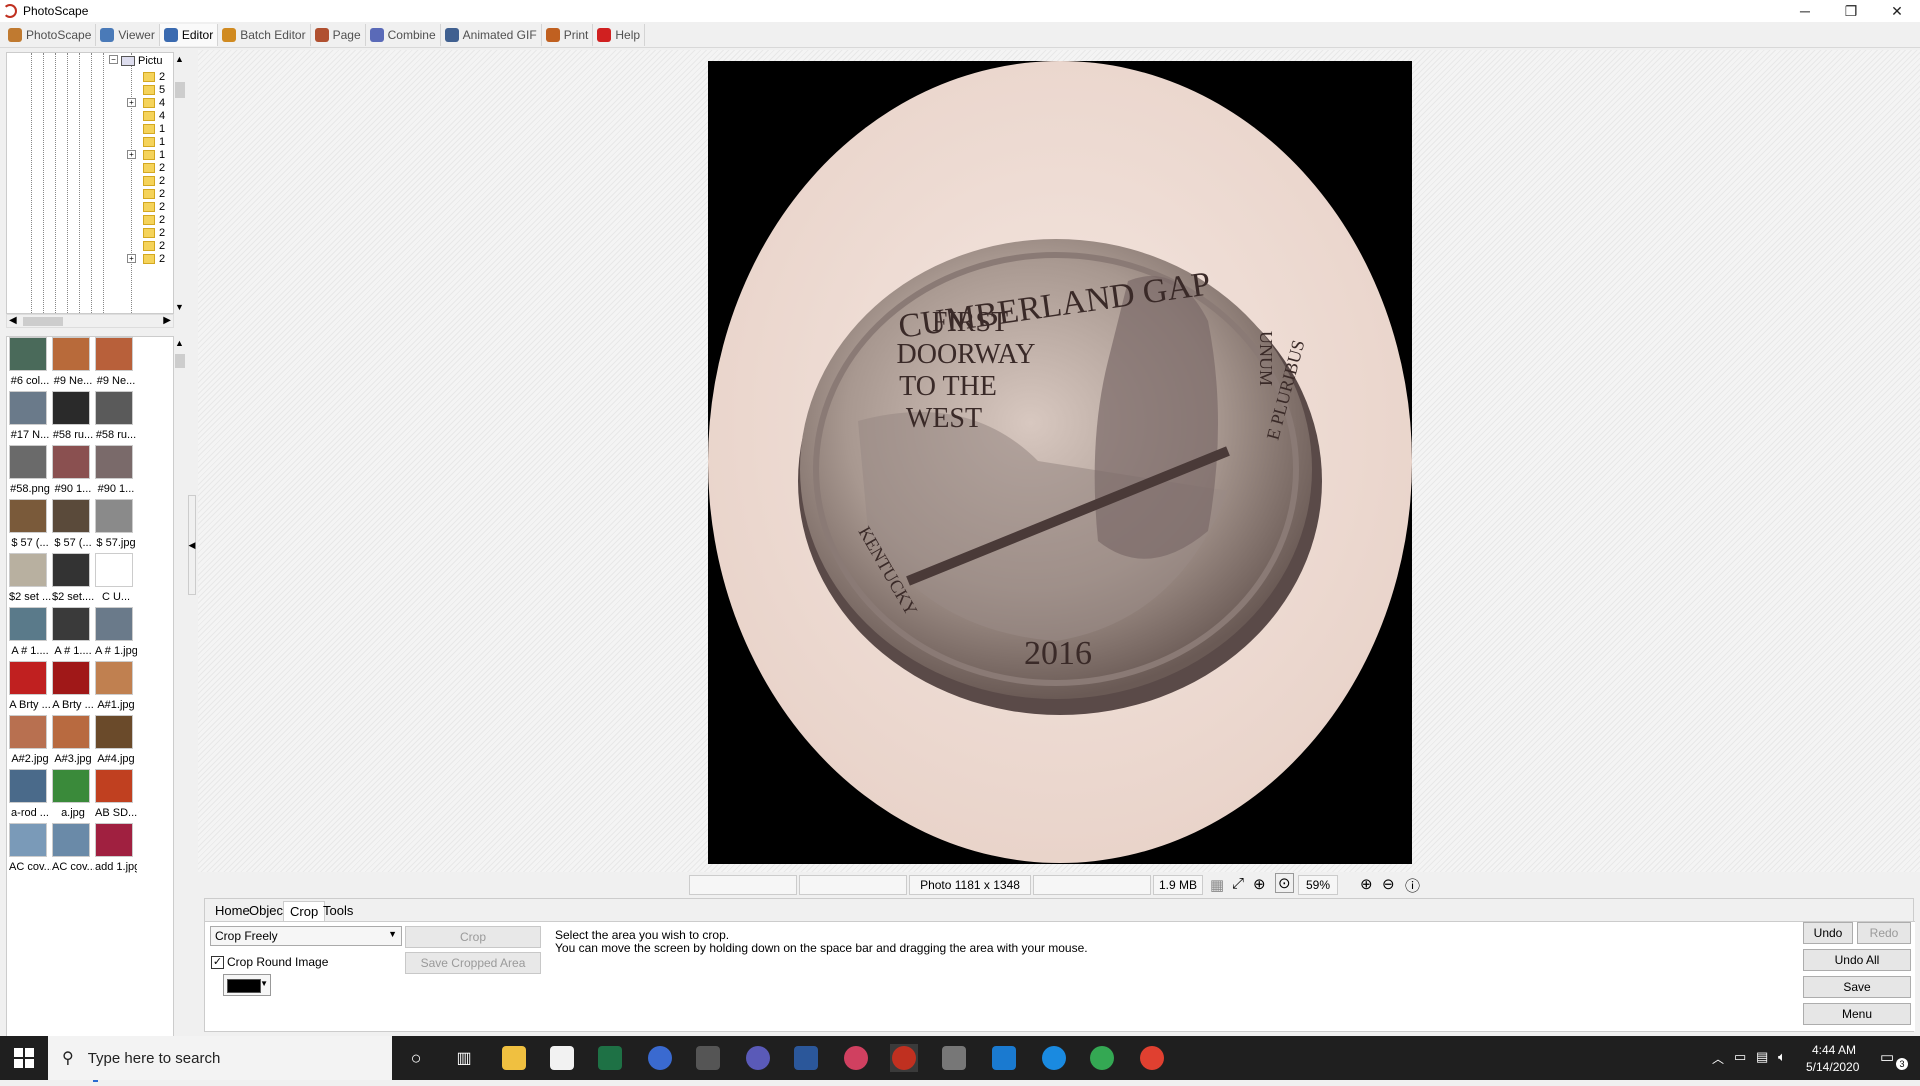 This screenshot has height=1086, width=1920. I want to click on tab-print: Print, so click(568, 34).